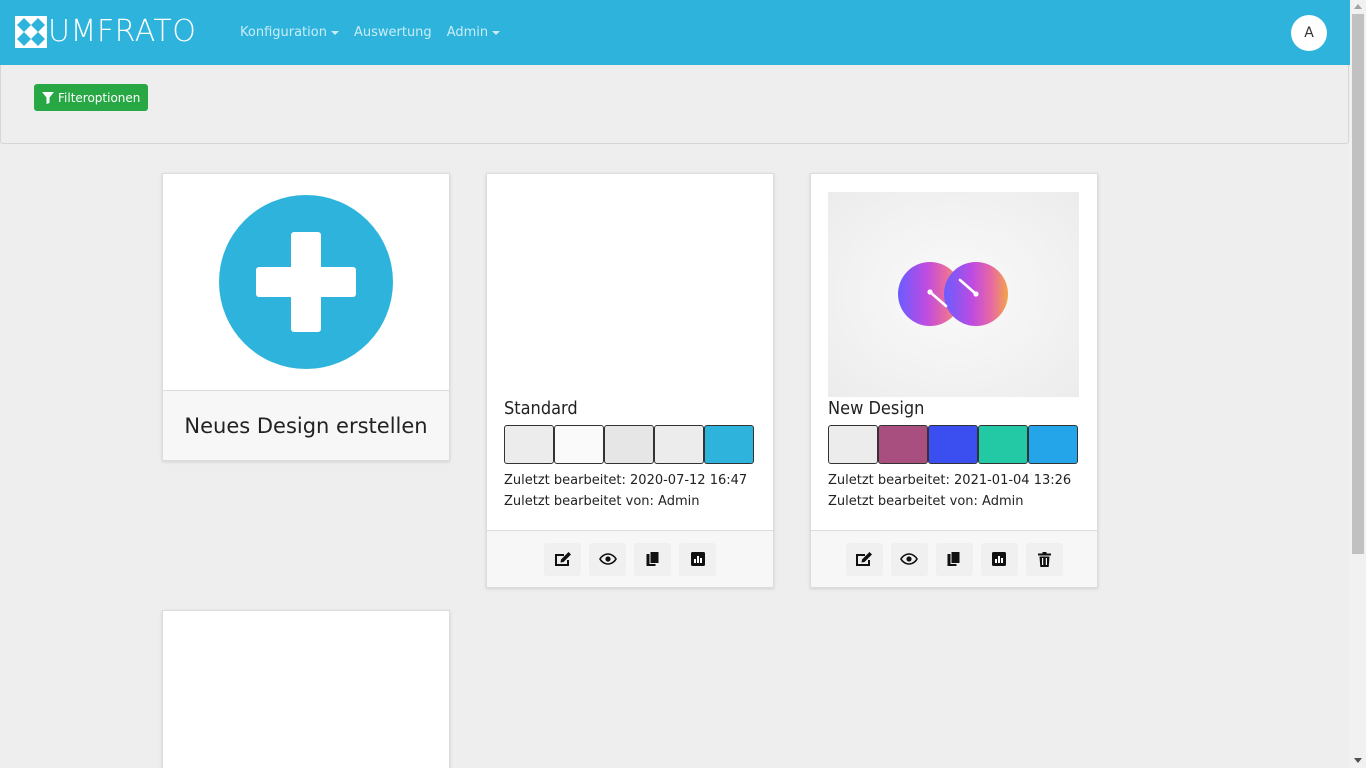 This screenshot has width=1366, height=768. Describe the element at coordinates (950, 480) in the screenshot. I see `last-edited-date: Zuletzt bearbeitet: 2021-01-04 13:26` at that location.